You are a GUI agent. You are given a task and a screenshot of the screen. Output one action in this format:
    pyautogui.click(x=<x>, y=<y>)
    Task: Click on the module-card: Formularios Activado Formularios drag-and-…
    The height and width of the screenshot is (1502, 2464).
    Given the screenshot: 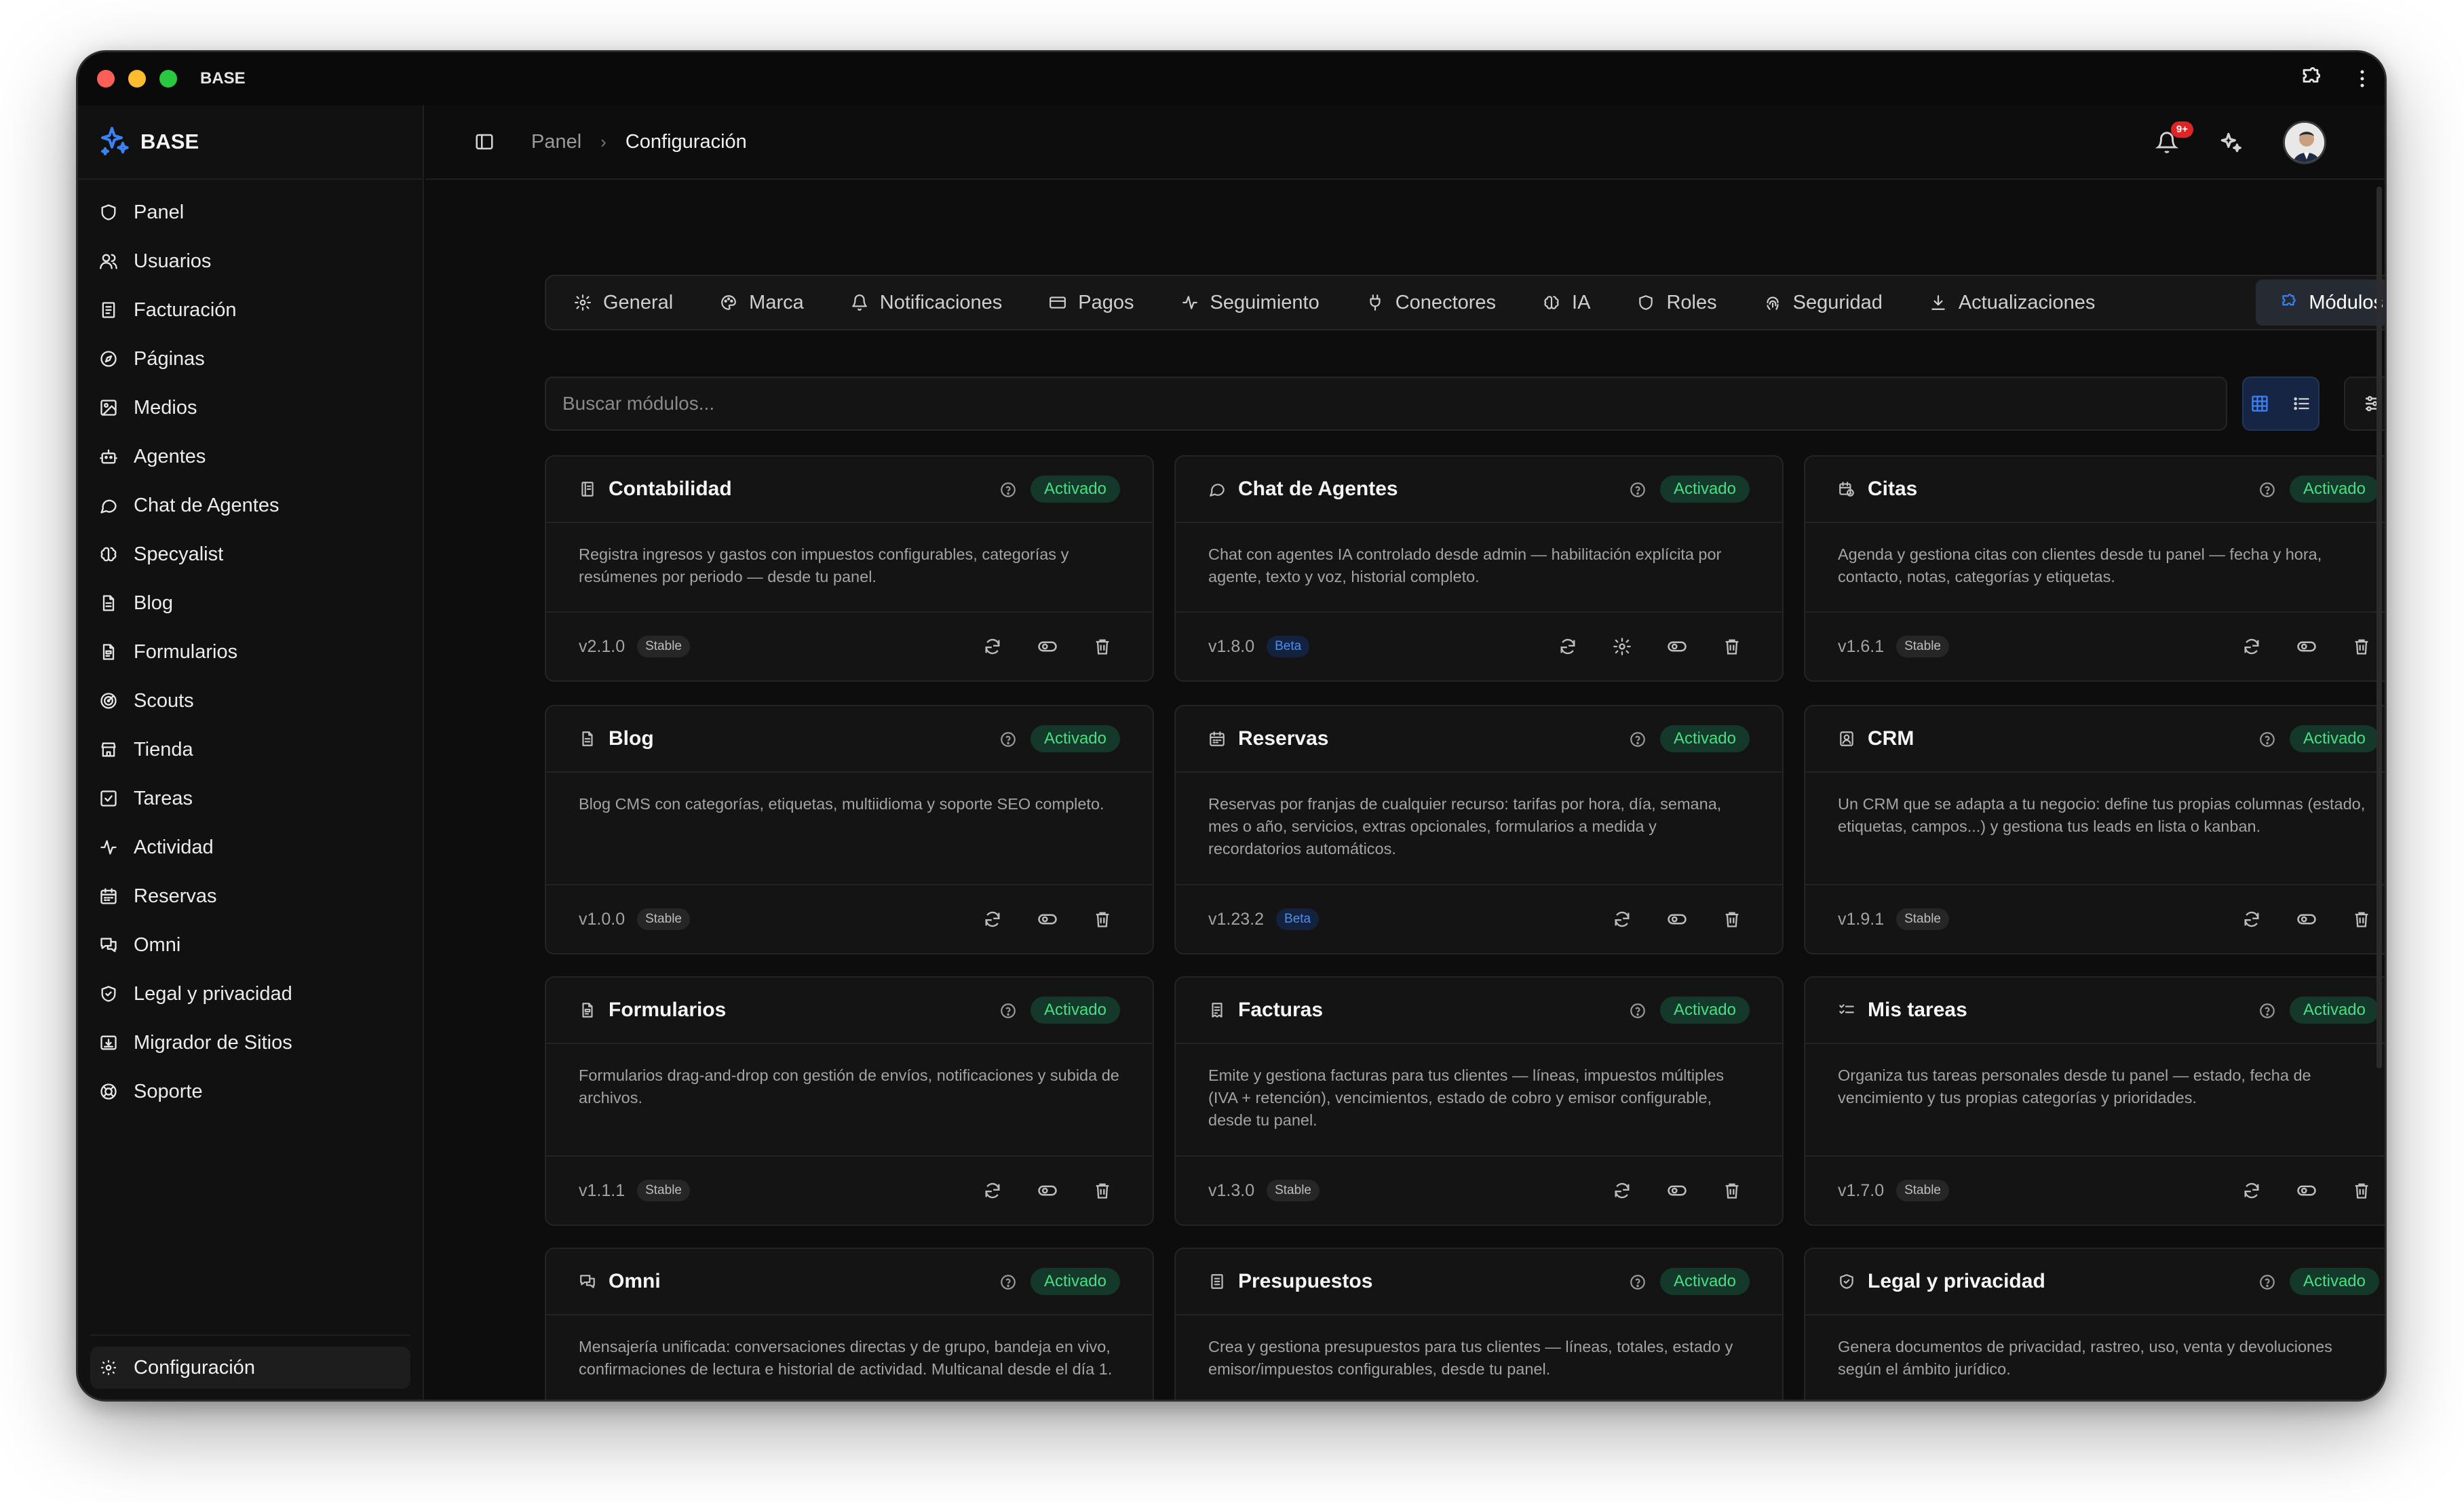 What is the action you would take?
    pyautogui.click(x=850, y=1101)
    